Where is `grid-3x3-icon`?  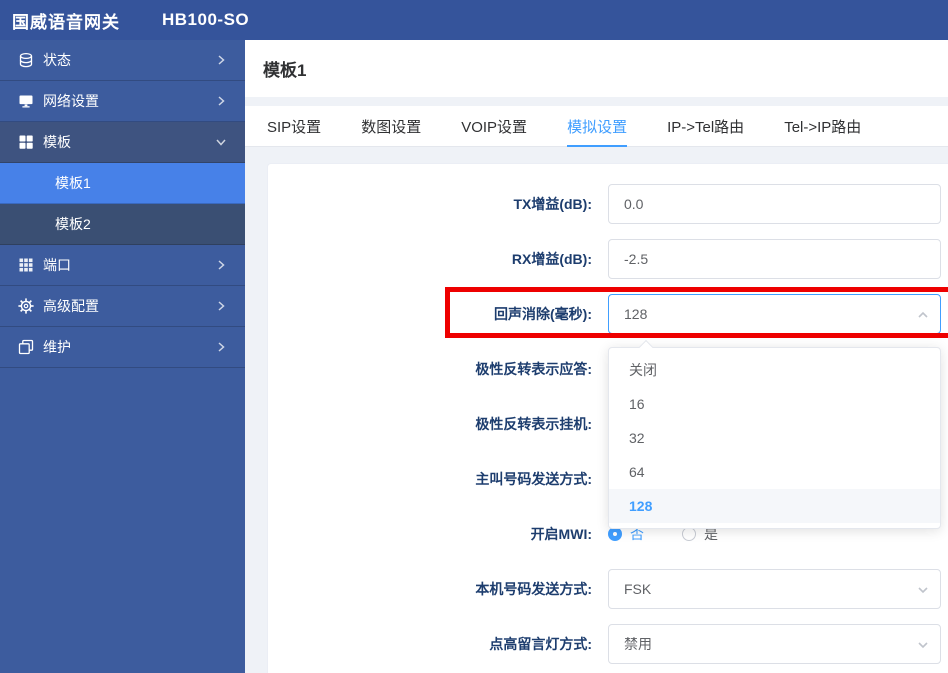
grid-3x3-icon is located at coordinates (26, 265).